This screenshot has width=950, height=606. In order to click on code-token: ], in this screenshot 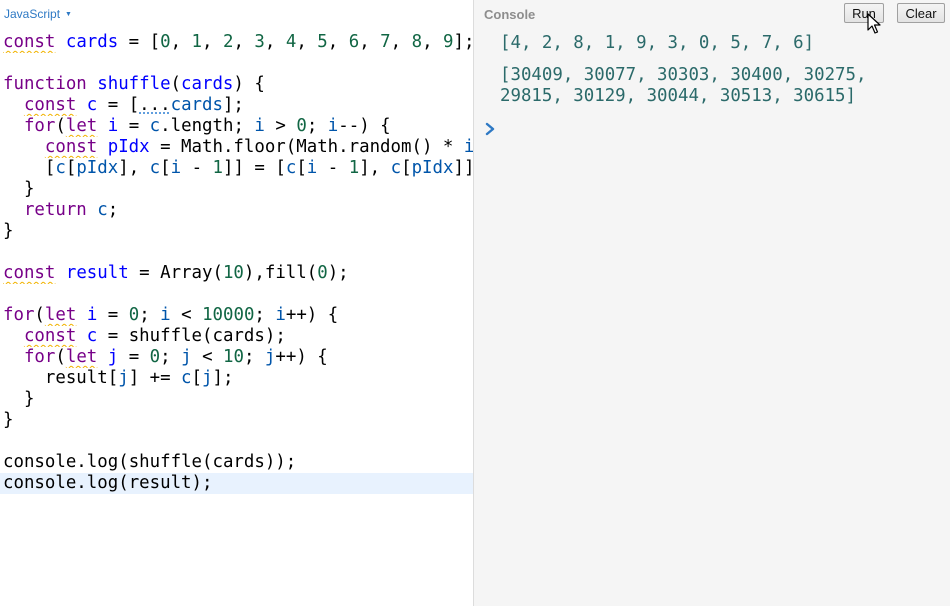, I will do `click(375, 168)`.